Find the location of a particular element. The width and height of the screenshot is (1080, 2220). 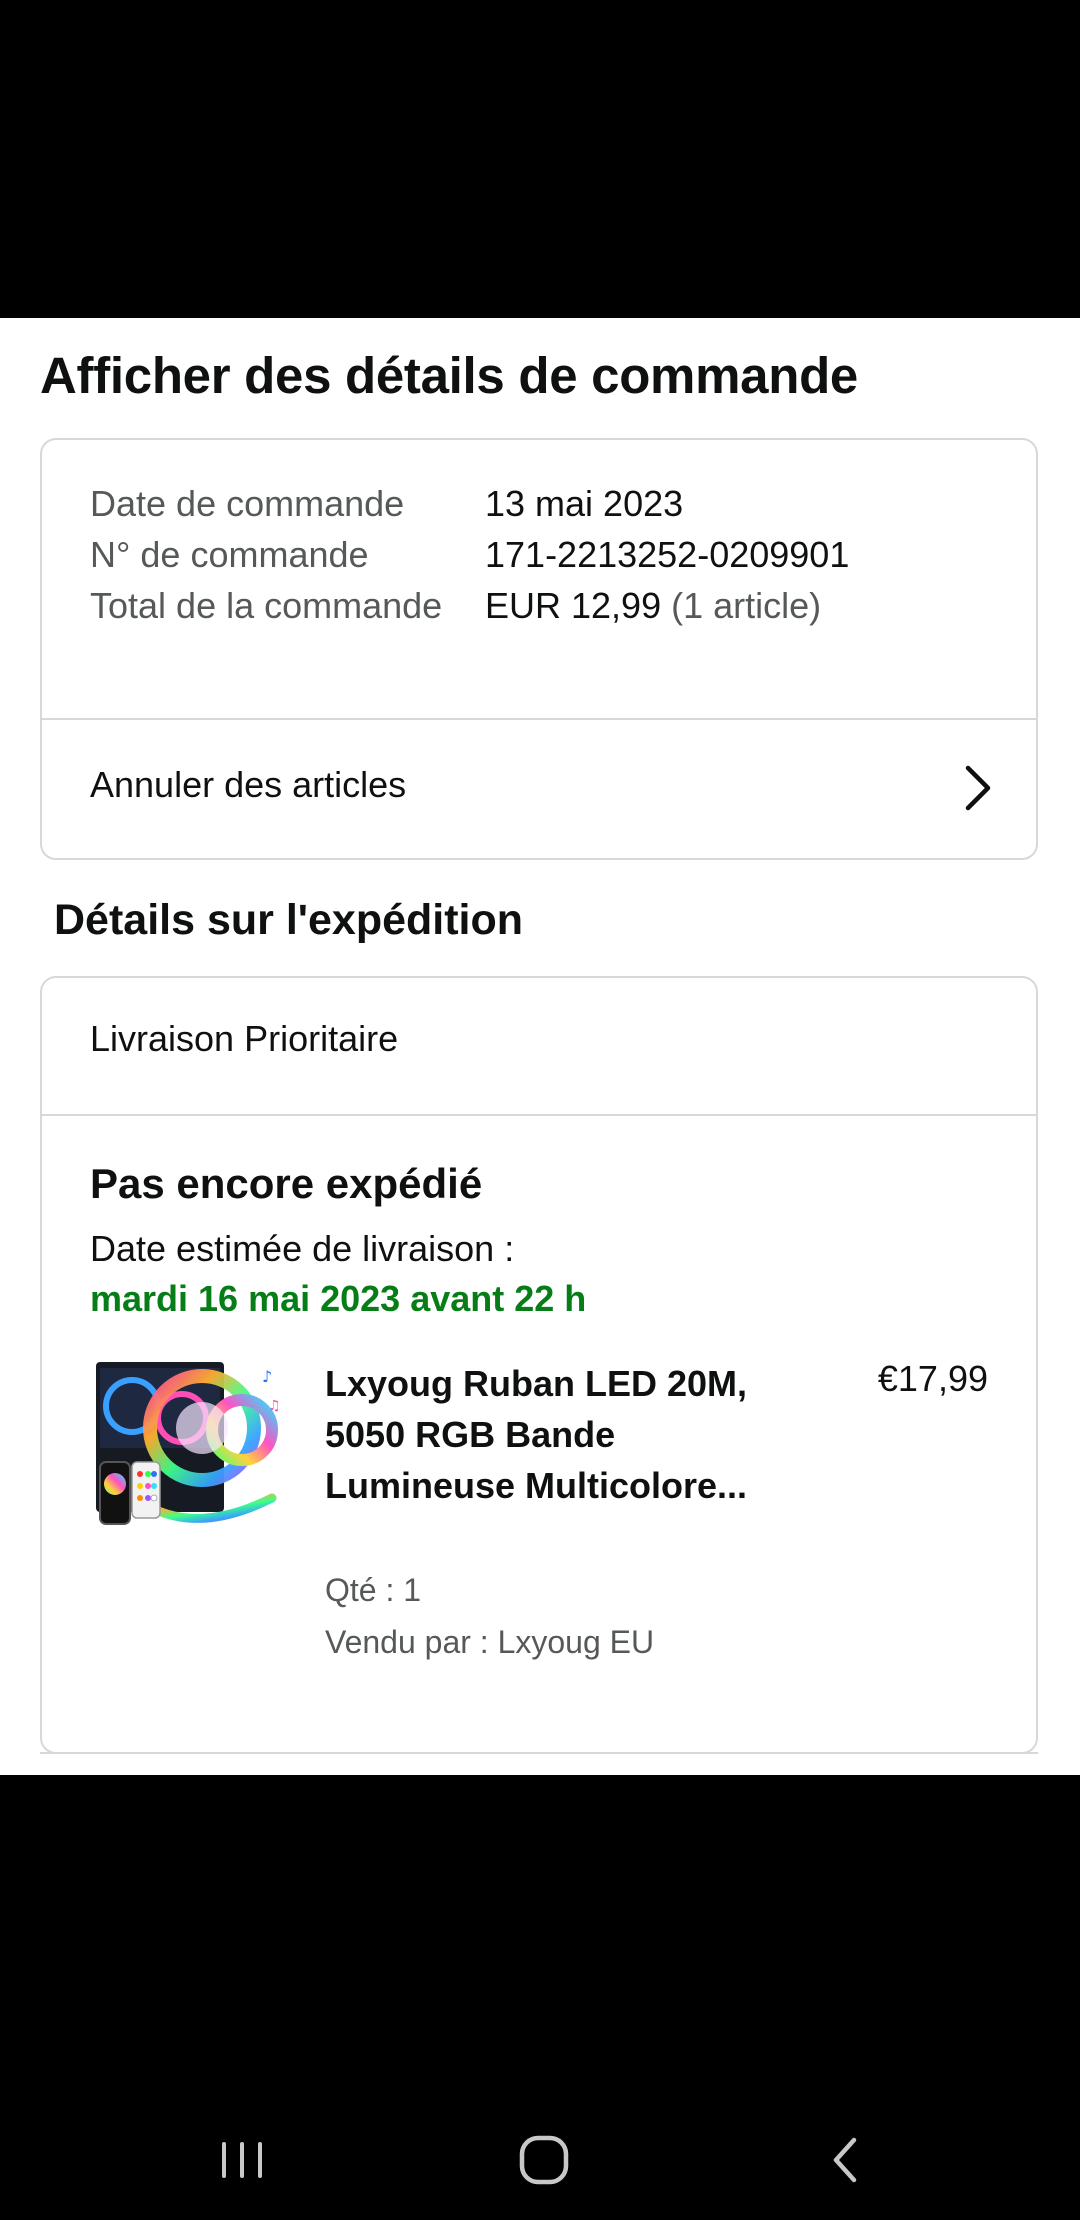

recent-apps-icon is located at coordinates (242, 2160).